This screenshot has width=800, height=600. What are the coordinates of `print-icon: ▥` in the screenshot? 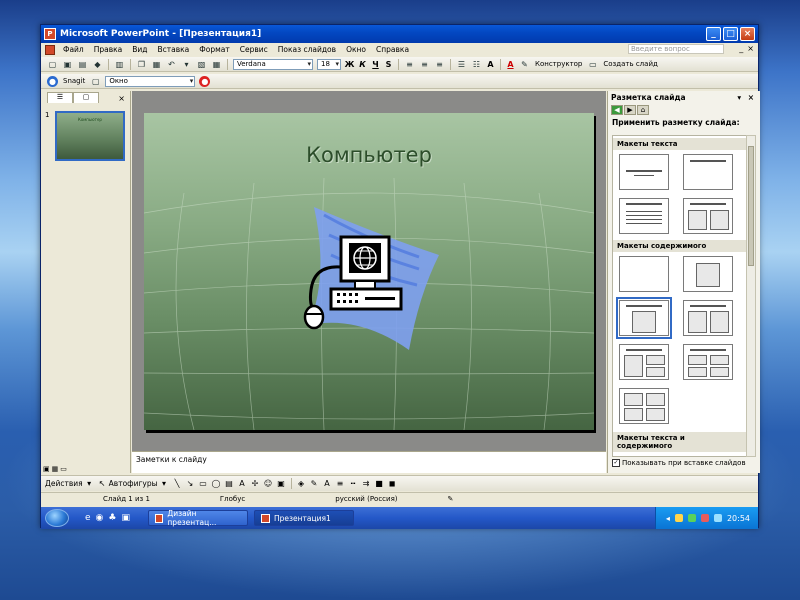 It's located at (119, 64).